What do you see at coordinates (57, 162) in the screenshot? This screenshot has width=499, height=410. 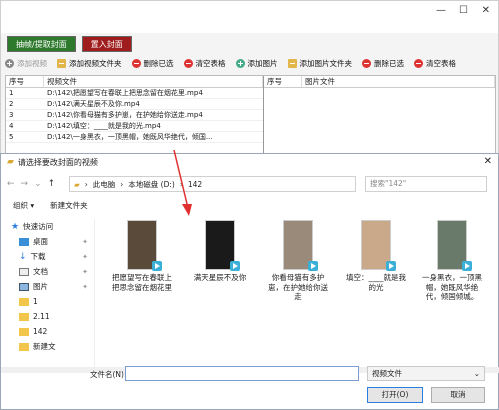 I see `dialog-title: 请选择要改封面的视频` at bounding box center [57, 162].